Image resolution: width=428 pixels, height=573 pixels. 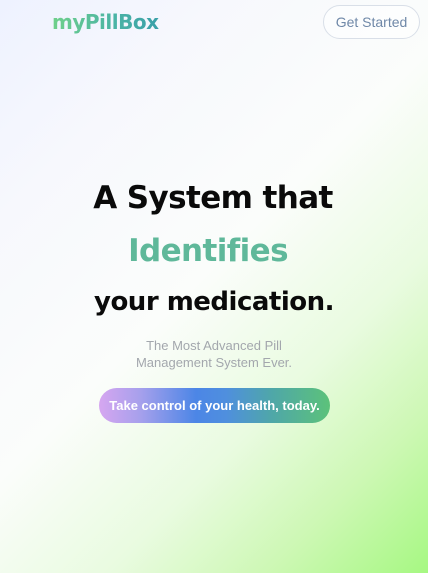 What do you see at coordinates (214, 405) in the screenshot?
I see `take-control-button: Take control of your health, today.` at bounding box center [214, 405].